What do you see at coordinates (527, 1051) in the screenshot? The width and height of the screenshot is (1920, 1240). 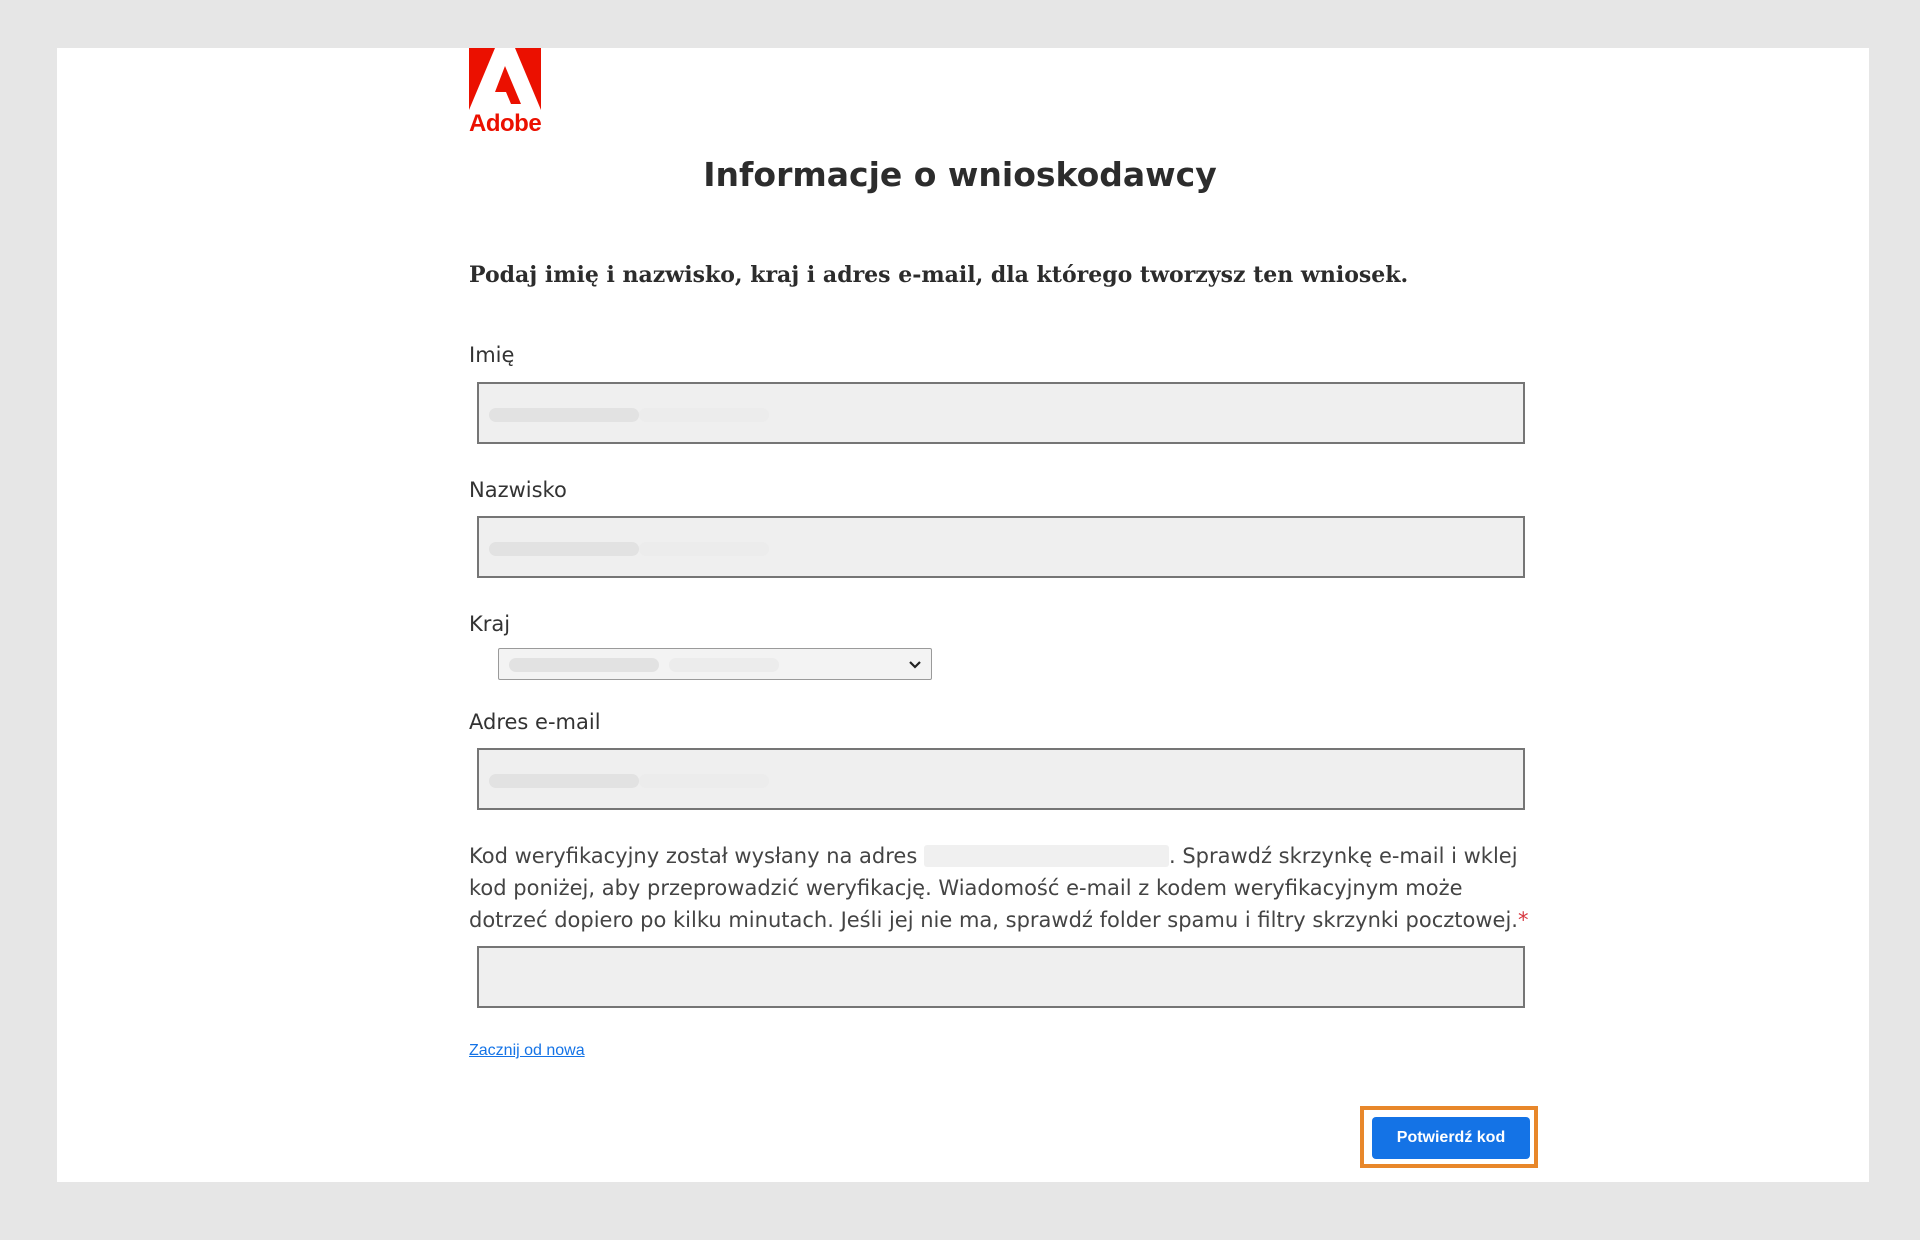 I see `start-over-link: Zacznij od nowa` at bounding box center [527, 1051].